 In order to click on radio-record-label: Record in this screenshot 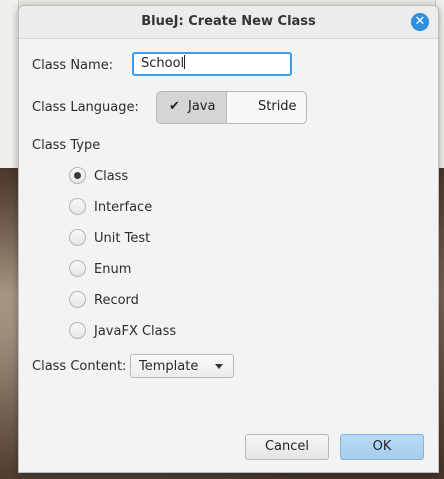, I will do `click(116, 300)`.